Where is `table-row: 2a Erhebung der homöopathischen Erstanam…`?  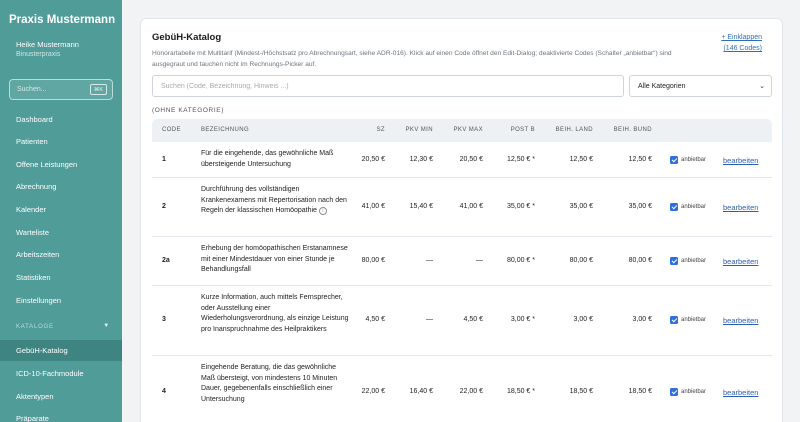
table-row: 2a Erhebung der homöopathischen Erstanam… is located at coordinates (462, 261).